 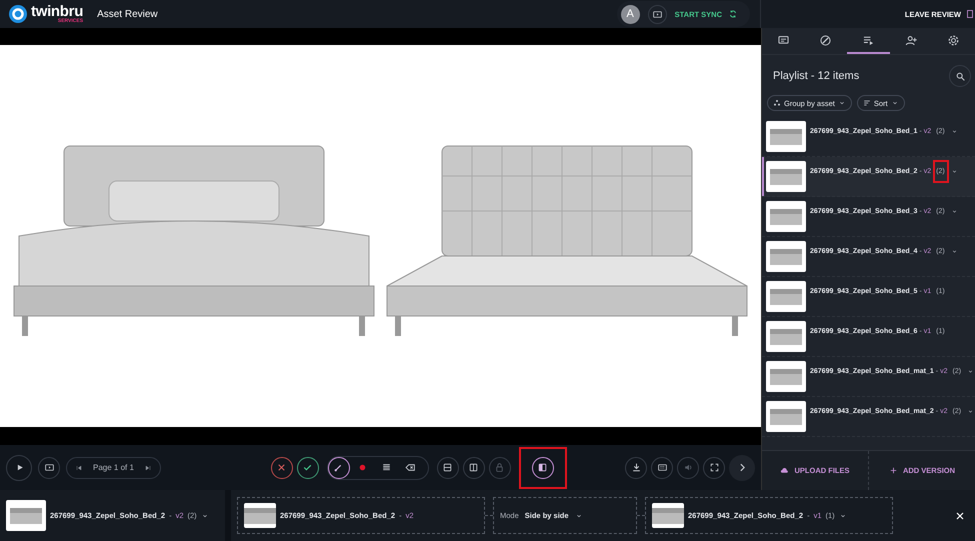 I want to click on last-page-icon, so click(x=148, y=468).